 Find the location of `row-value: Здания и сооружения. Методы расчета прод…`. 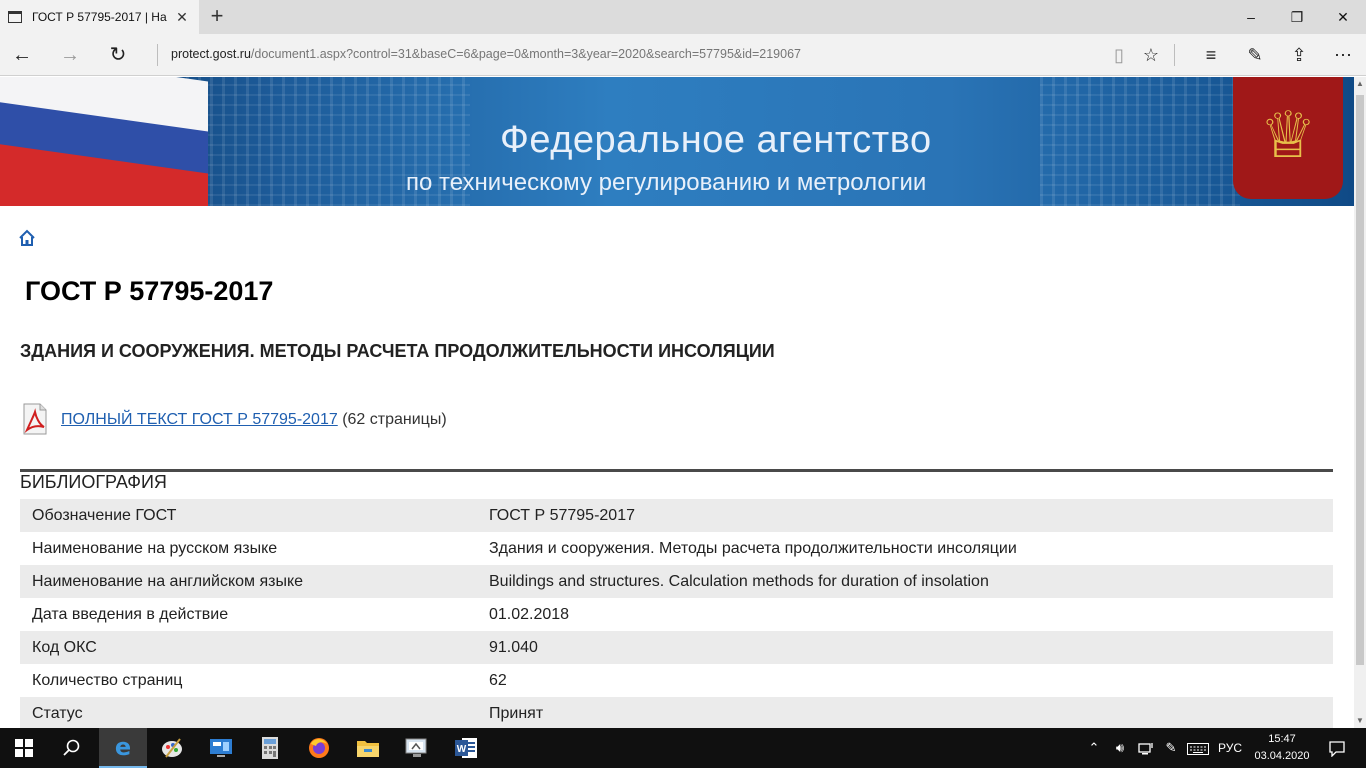

row-value: Здания и сооружения. Методы расчета прод… is located at coordinates (753, 548).